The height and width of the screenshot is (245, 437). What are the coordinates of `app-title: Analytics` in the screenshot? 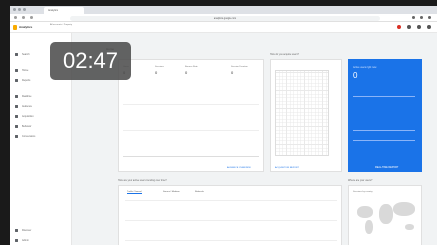 It's located at (26, 27).